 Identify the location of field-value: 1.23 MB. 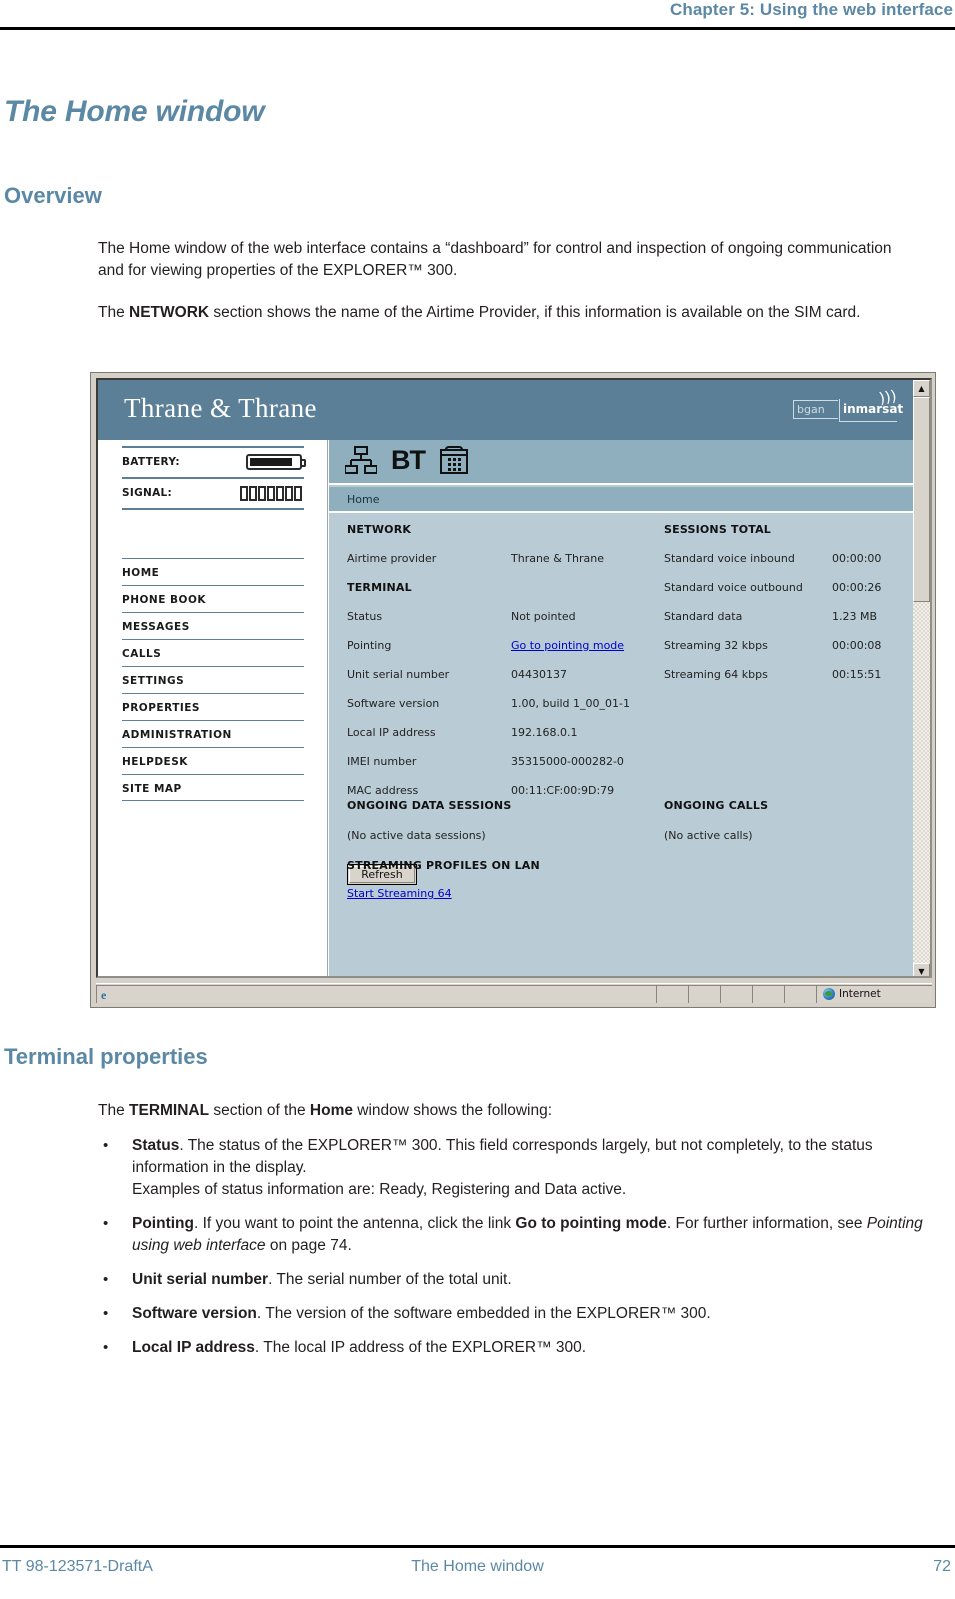
(855, 616).